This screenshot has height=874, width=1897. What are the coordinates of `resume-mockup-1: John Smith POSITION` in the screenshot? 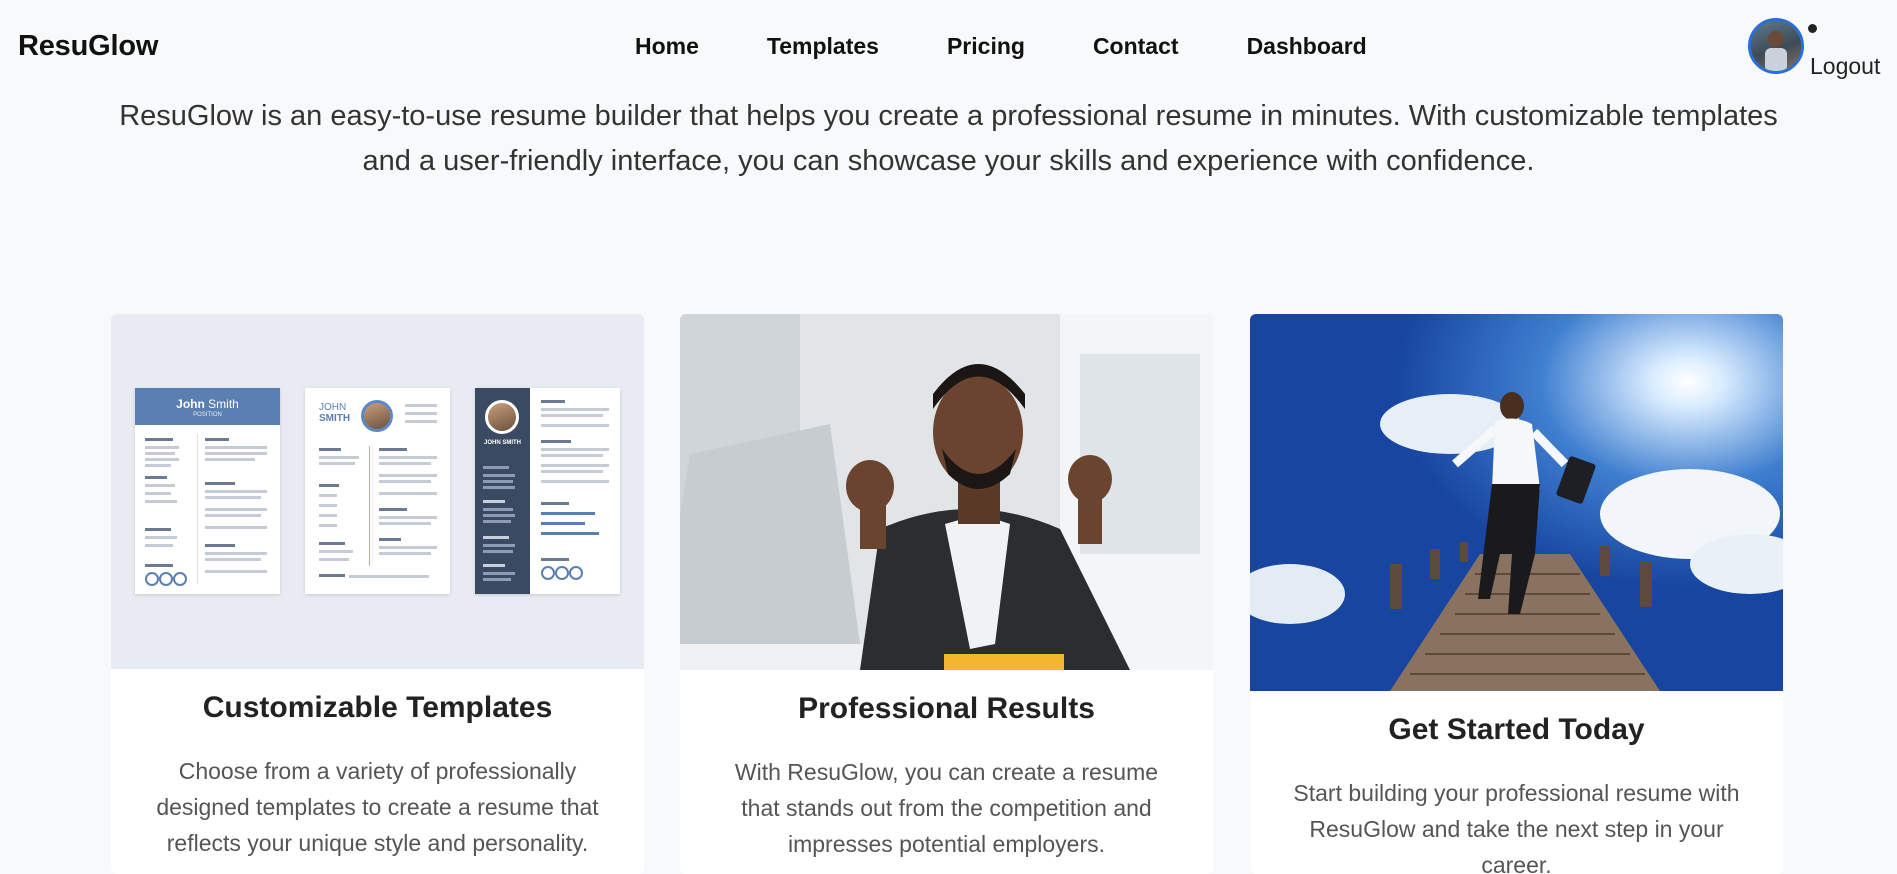 It's located at (207, 491).